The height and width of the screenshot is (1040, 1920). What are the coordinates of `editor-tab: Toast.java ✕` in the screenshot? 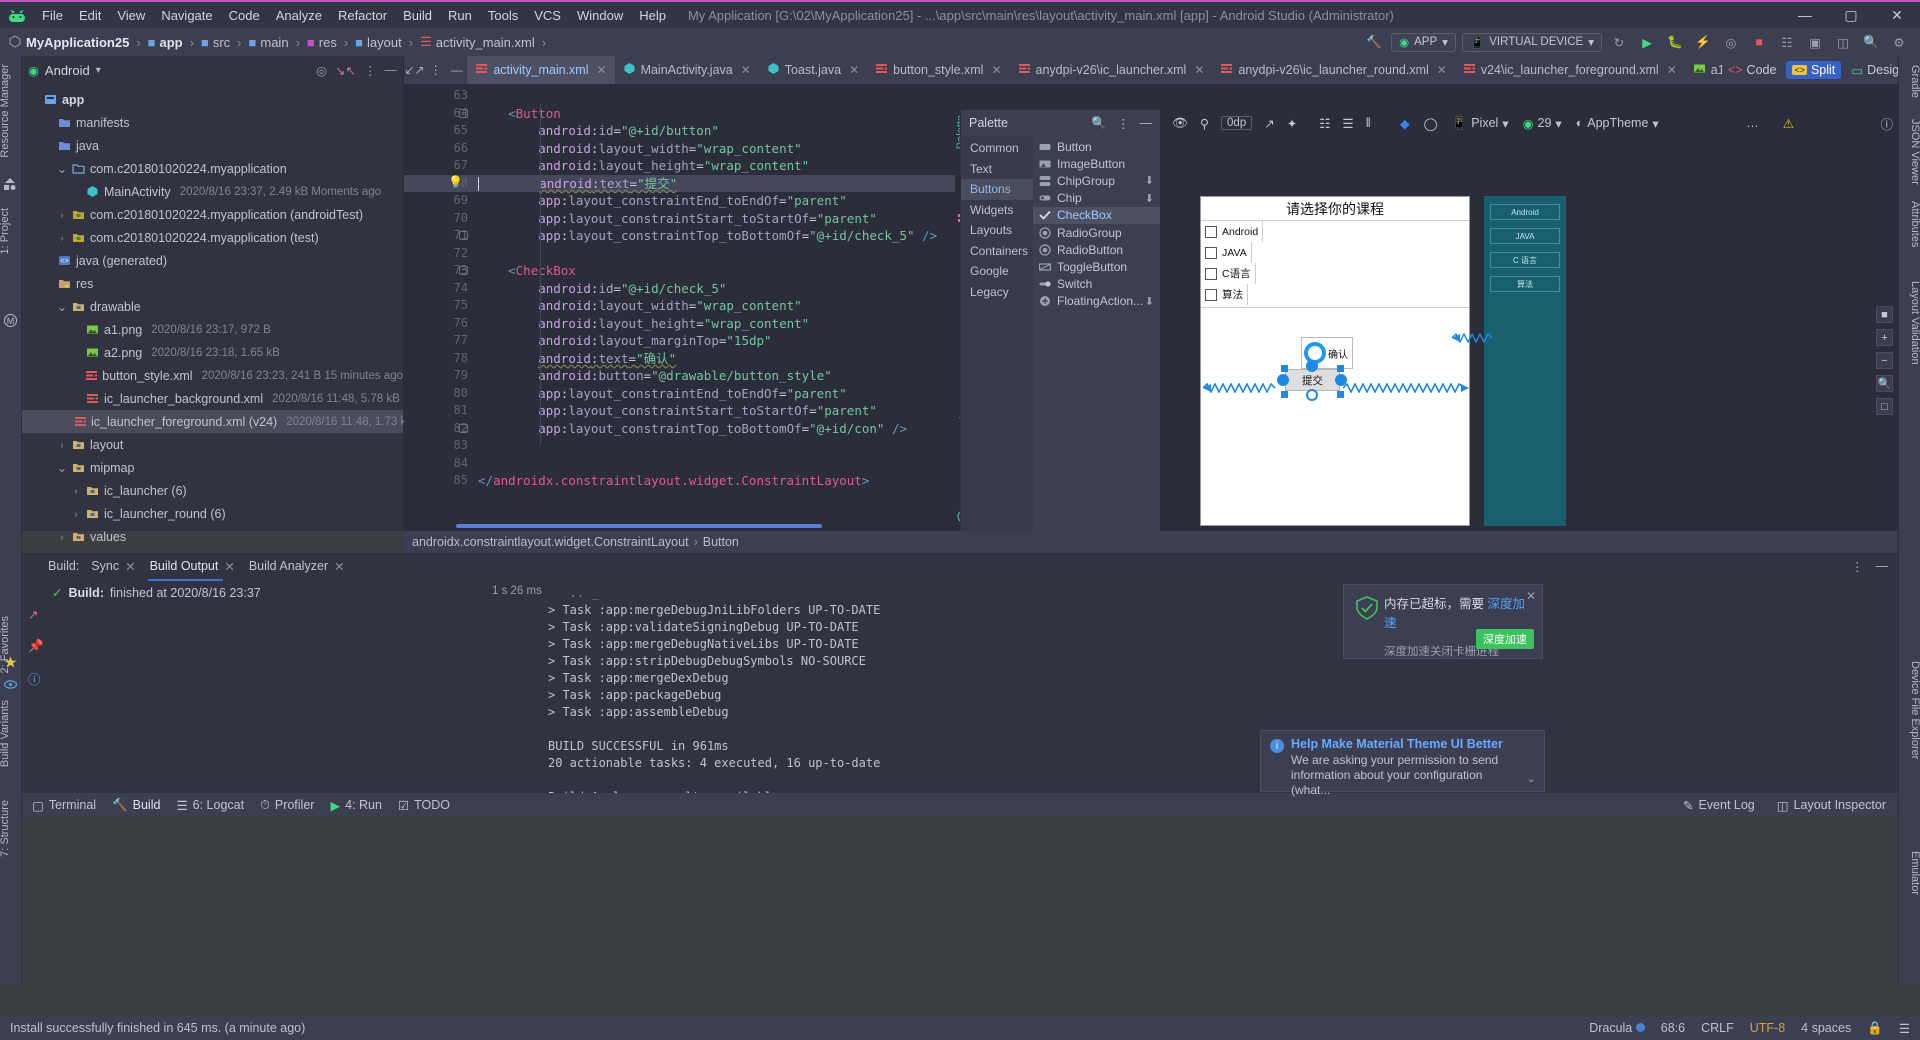 It's located at (813, 70).